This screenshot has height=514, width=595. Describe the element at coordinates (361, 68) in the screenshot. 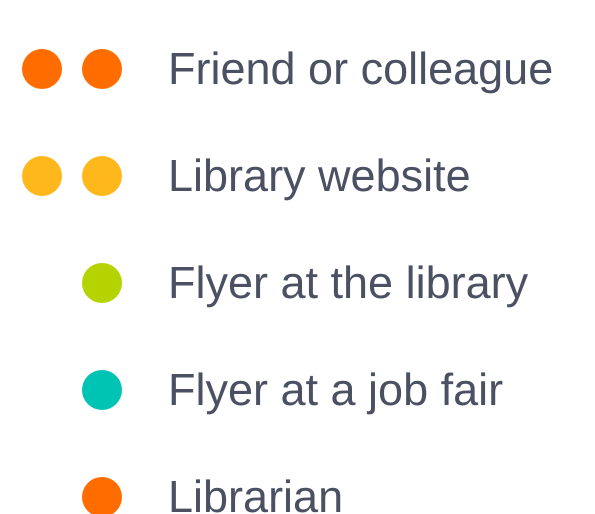

I see `legend-label: Friend or colleague` at that location.